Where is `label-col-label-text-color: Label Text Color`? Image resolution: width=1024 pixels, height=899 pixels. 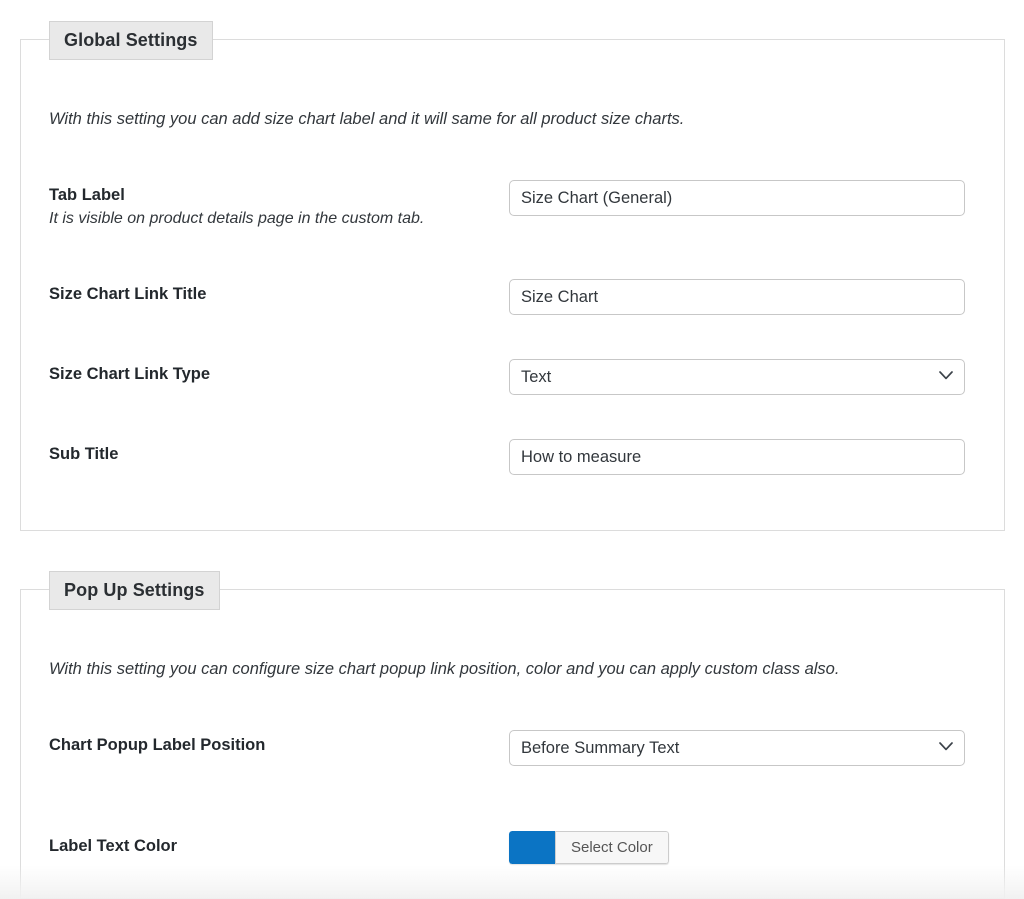 label-col-label-text-color: Label Text Color is located at coordinates (279, 844).